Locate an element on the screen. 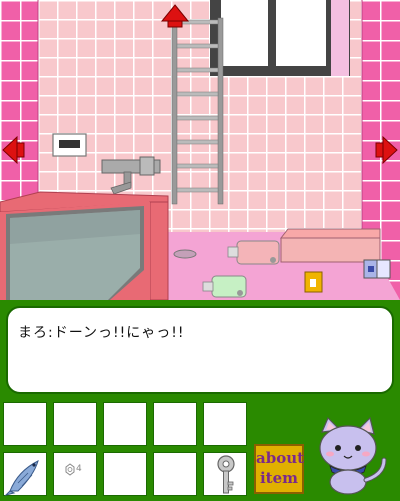 Image resolution: width=400 pixels, height=501 pixels. about-item-label: about item is located at coordinates (280, 468).